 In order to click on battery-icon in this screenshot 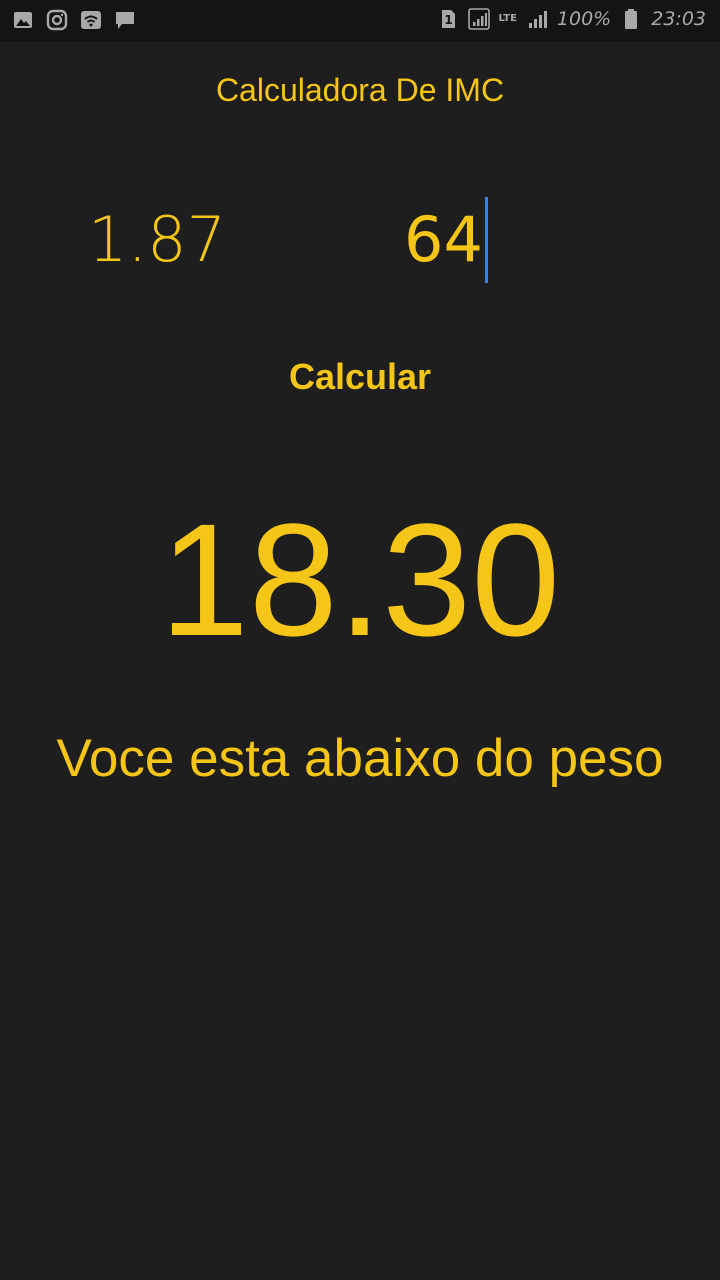, I will do `click(631, 19)`.